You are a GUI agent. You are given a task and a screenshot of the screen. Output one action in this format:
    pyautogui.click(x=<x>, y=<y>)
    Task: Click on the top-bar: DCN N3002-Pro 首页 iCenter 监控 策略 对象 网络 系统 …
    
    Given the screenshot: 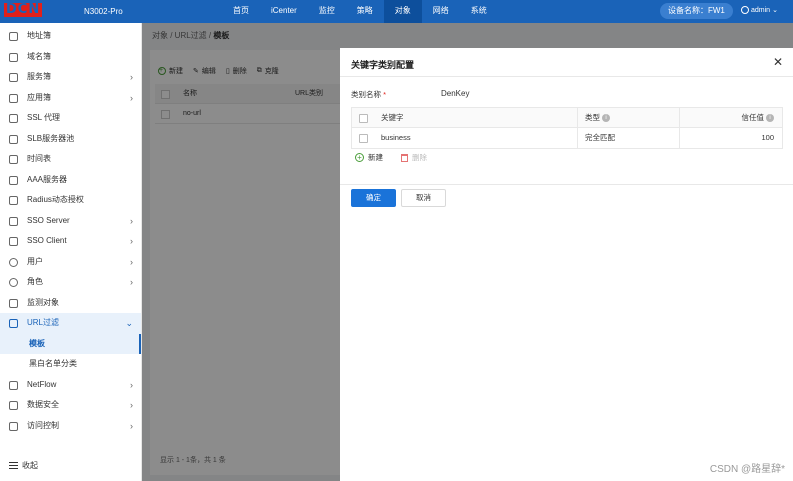 What is the action you would take?
    pyautogui.click(x=396, y=11)
    